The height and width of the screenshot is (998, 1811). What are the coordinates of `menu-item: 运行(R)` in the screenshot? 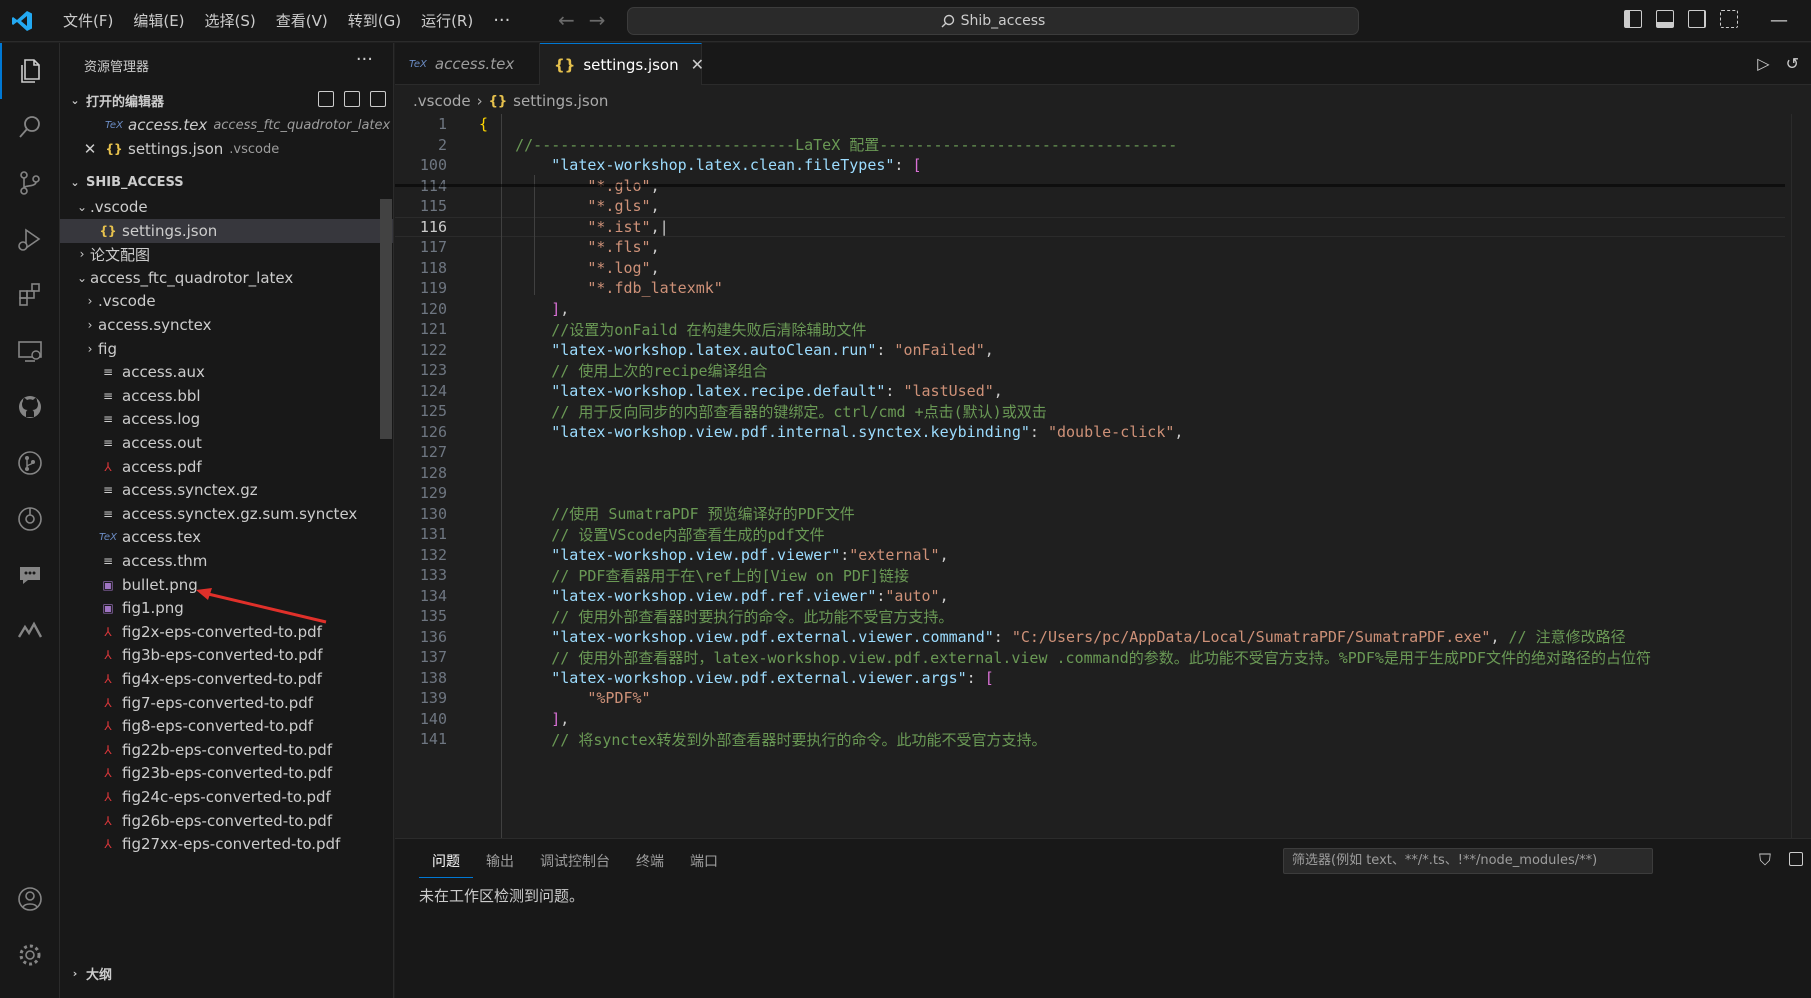 It's located at (447, 21).